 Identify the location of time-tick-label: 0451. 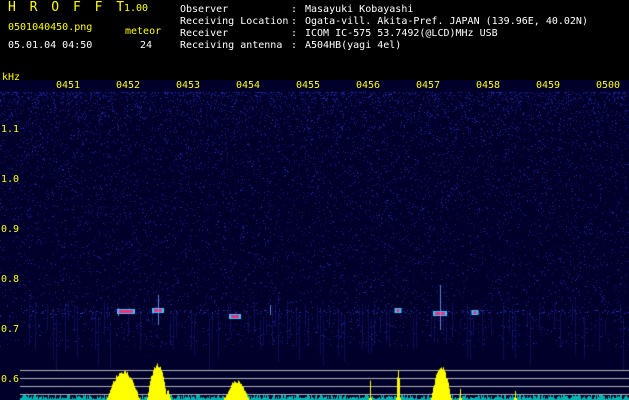
(68, 85).